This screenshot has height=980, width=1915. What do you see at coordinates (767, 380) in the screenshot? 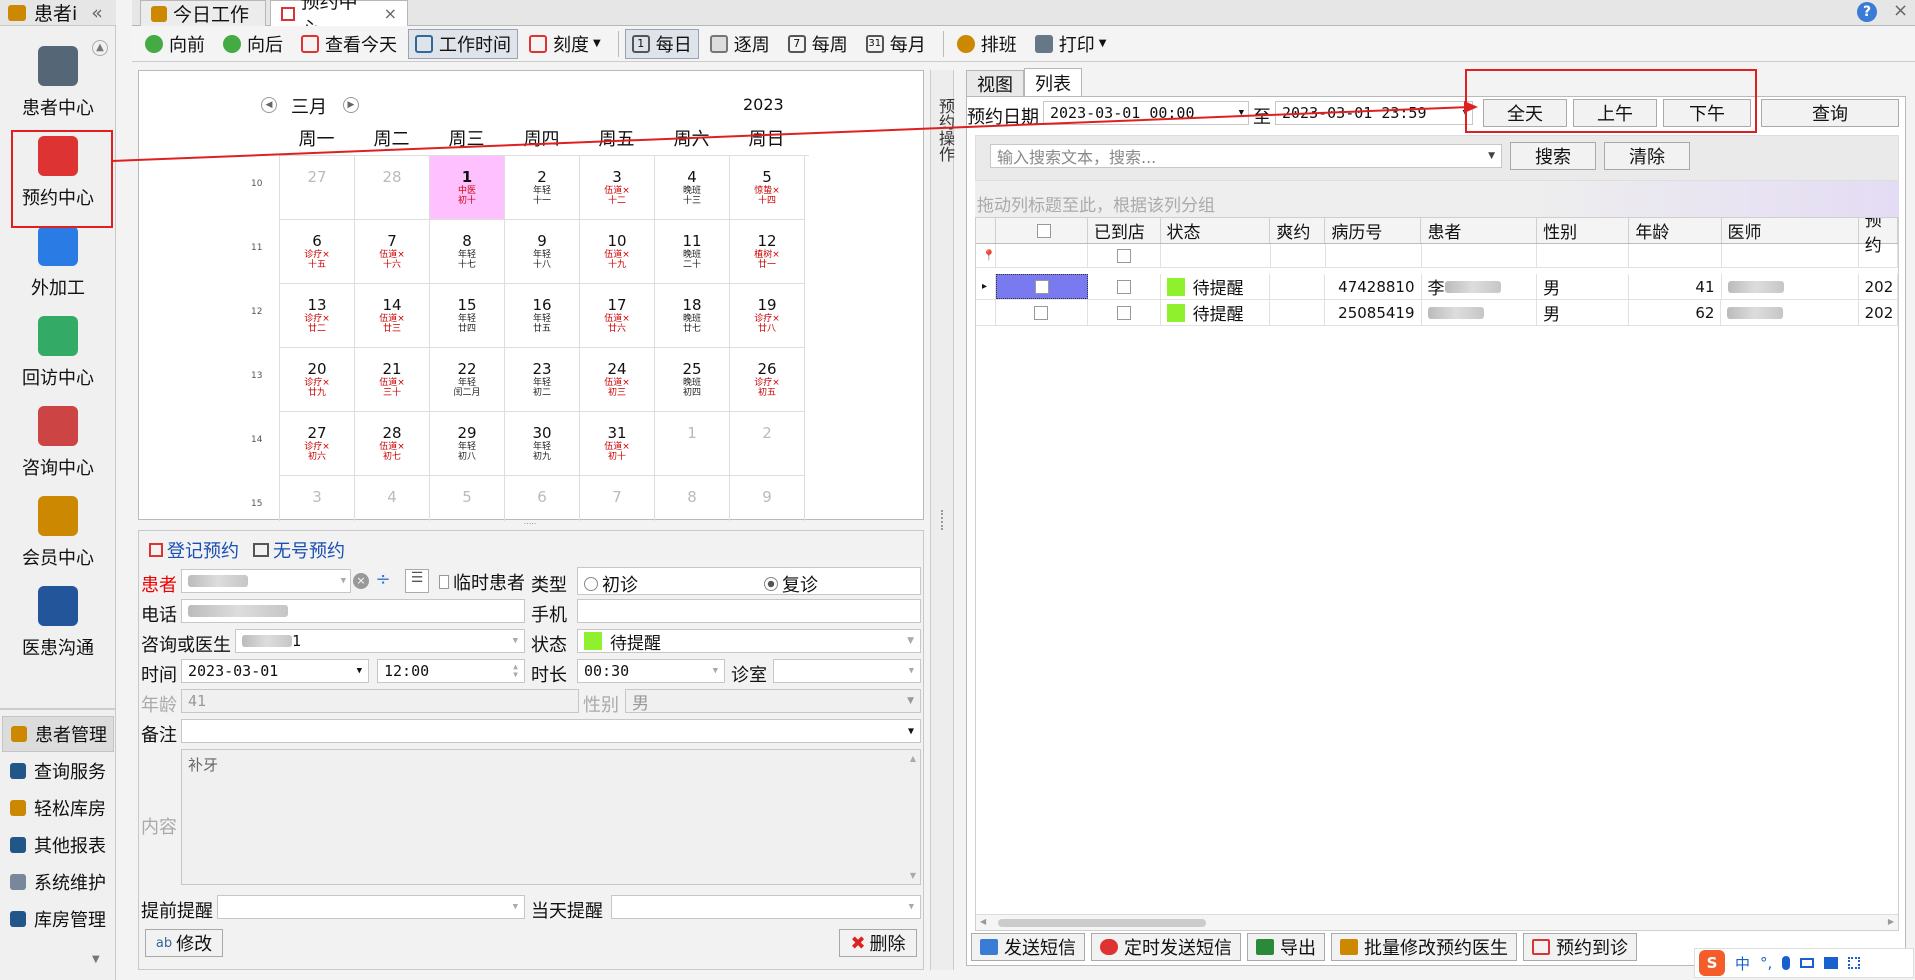
I see `calendar-day: 26 诊疗× 初五` at bounding box center [767, 380].